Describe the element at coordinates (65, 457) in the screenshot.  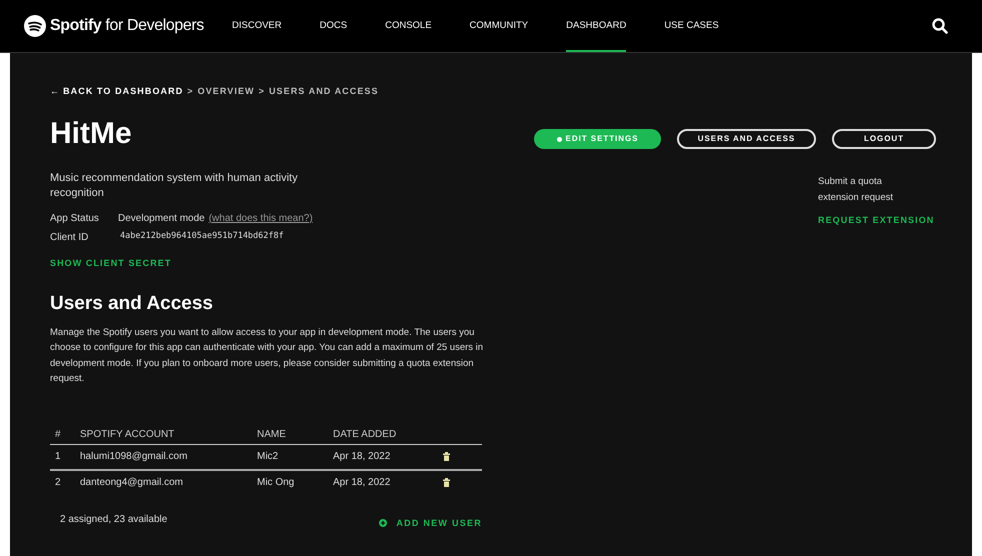
I see `table-cell: 1` at that location.